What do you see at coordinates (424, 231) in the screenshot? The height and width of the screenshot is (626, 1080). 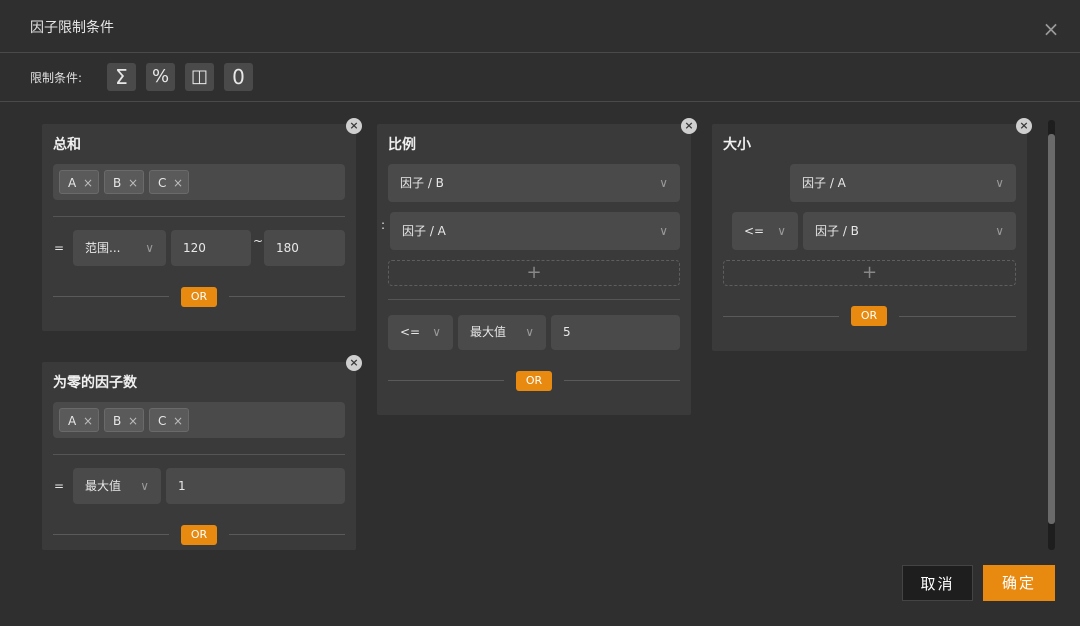 I see `denominator-value: 因子 / A` at bounding box center [424, 231].